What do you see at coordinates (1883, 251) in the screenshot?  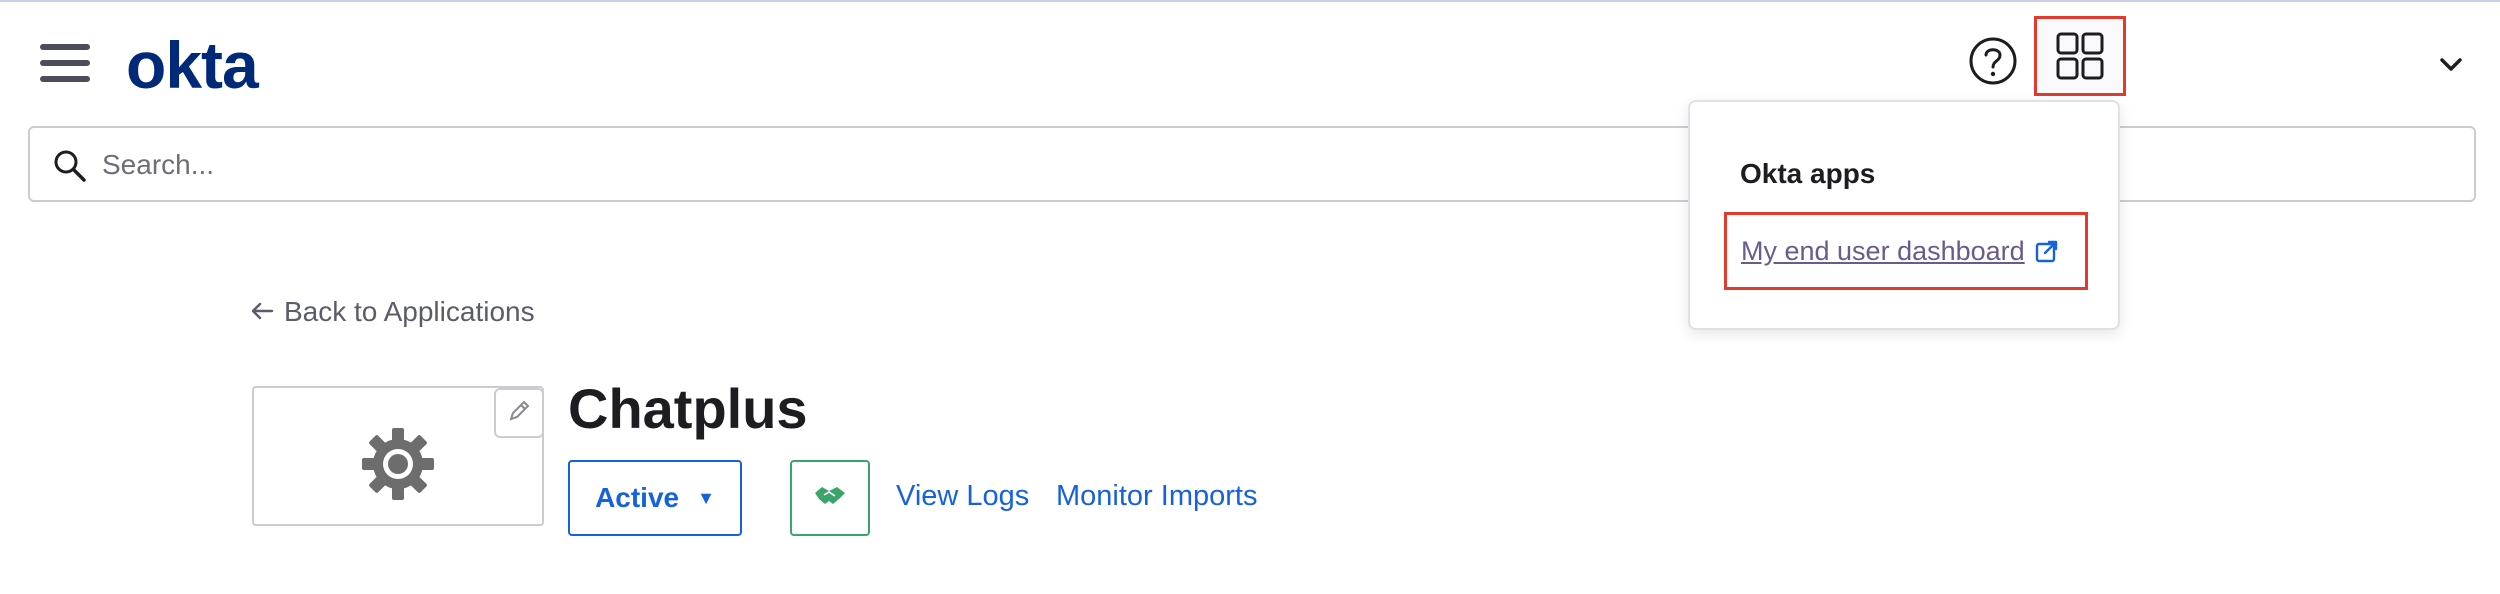 I see `end-user-dashboard-label: My end user dashboard` at bounding box center [1883, 251].